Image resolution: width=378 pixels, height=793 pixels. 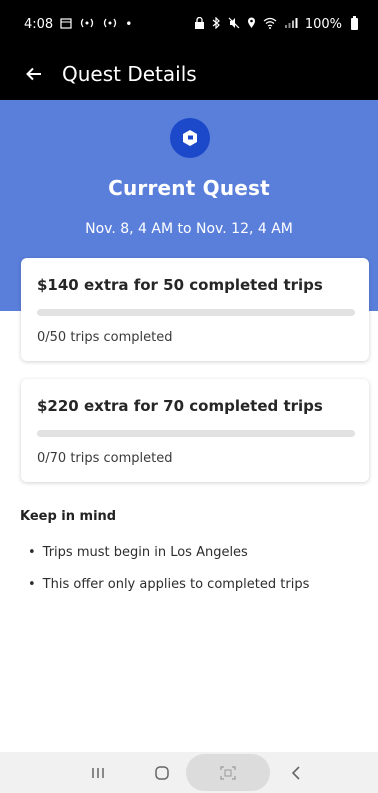 What do you see at coordinates (291, 24) in the screenshot?
I see `signal-icon` at bounding box center [291, 24].